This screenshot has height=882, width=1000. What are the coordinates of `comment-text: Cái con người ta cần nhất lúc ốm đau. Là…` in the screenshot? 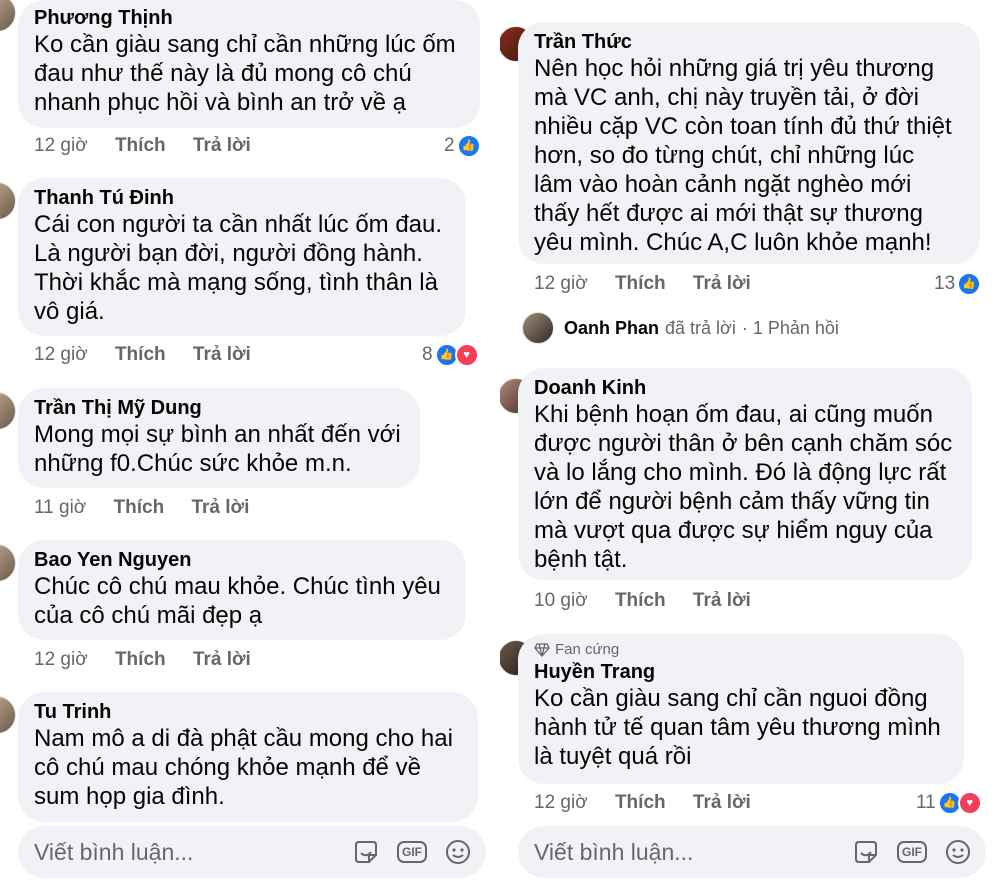 It's located at (238, 268).